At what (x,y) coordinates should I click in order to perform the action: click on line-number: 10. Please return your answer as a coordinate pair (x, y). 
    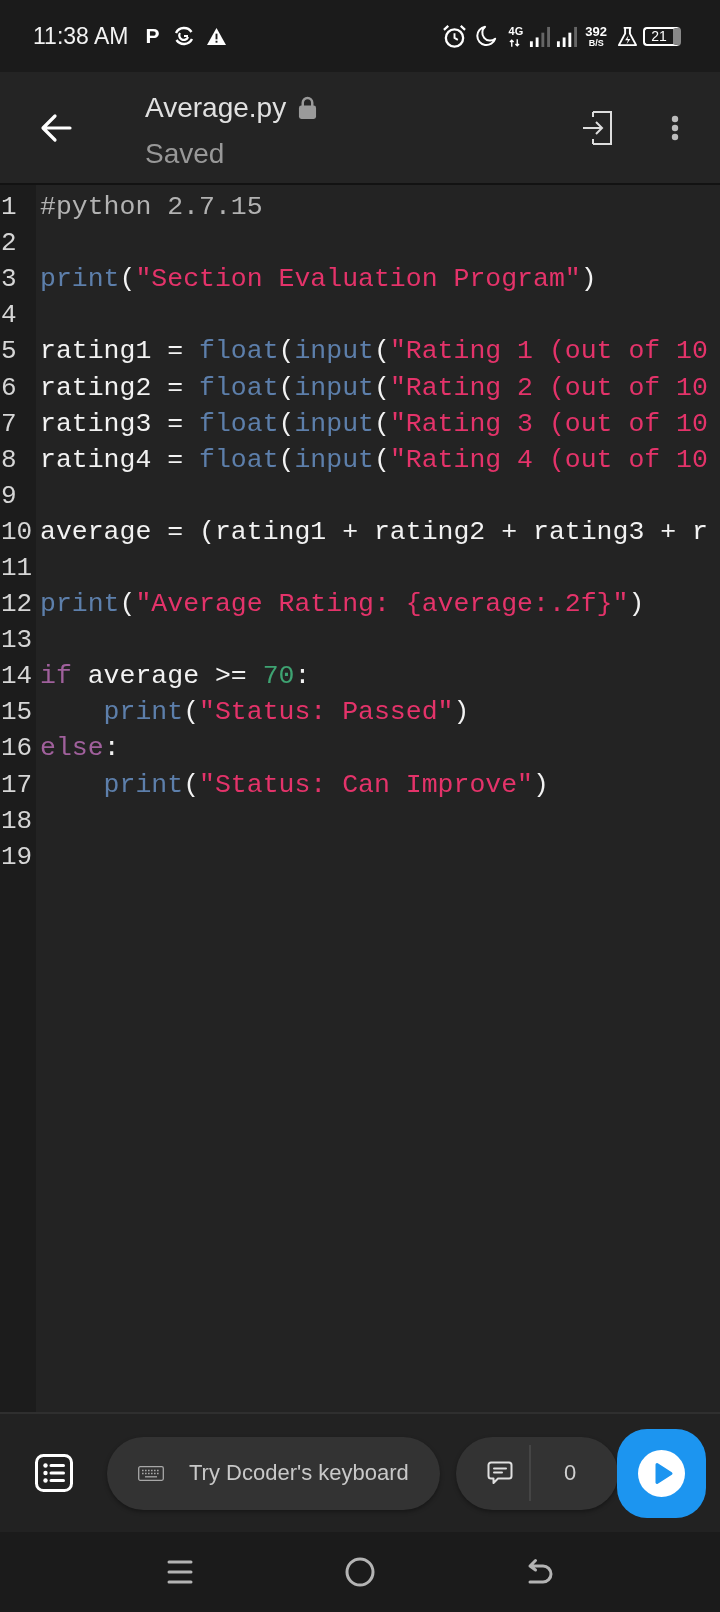
    Looking at the image, I should click on (16, 531).